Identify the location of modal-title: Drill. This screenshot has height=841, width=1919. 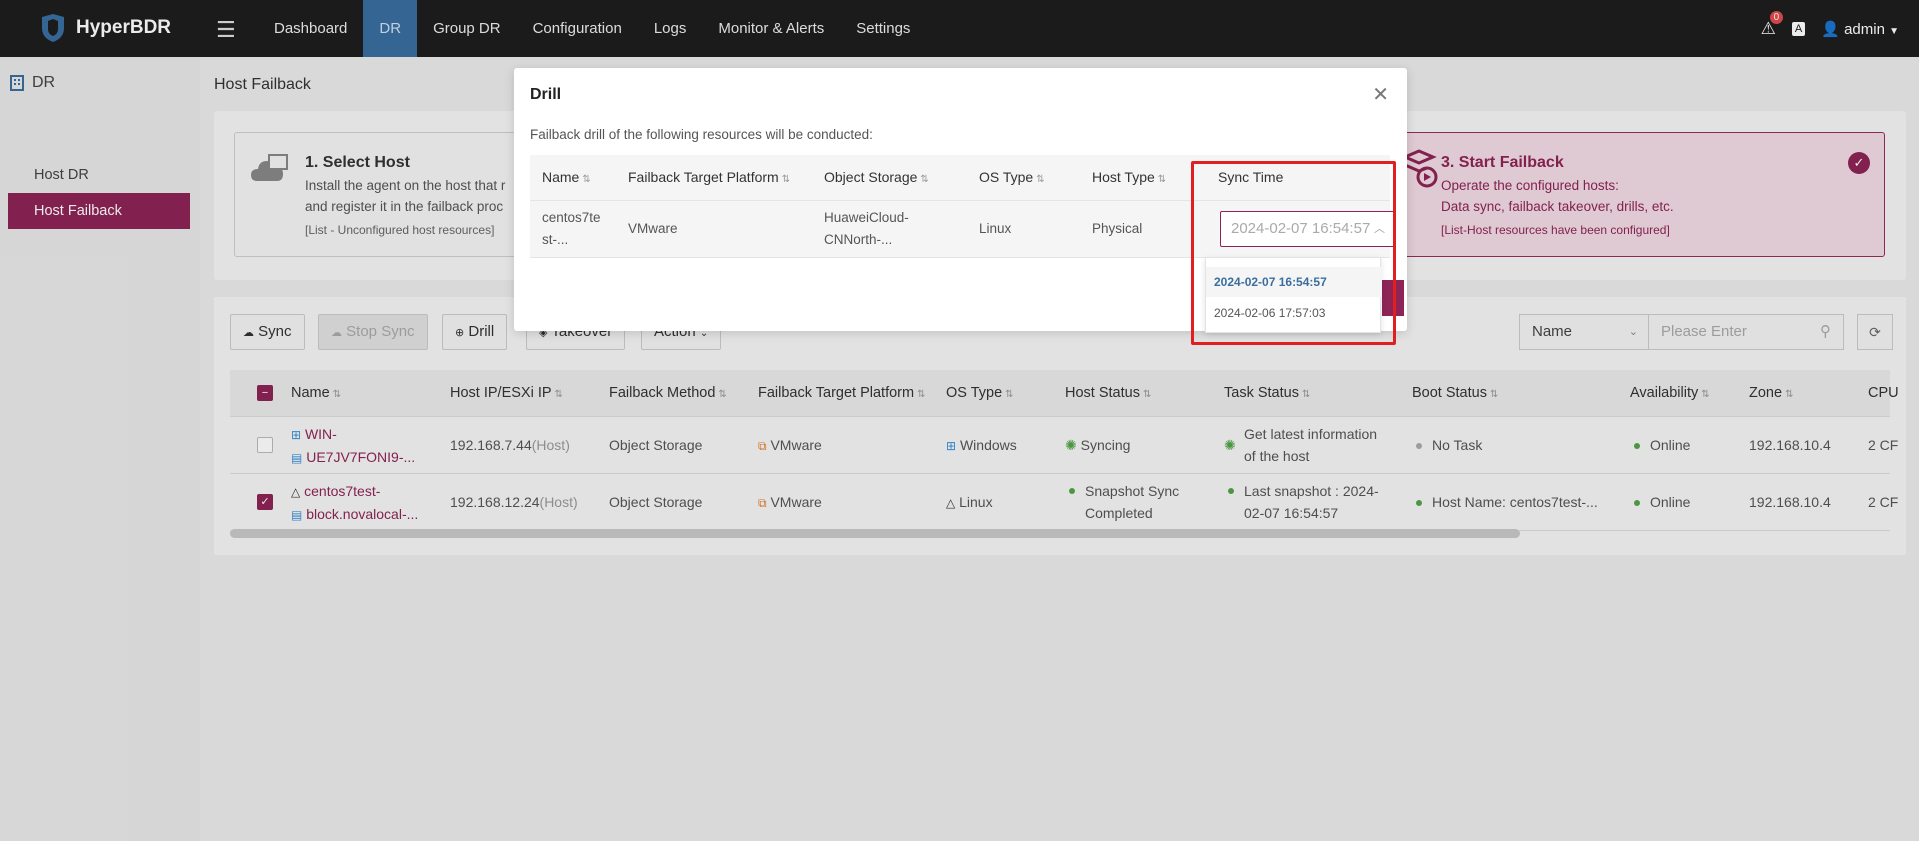
(546, 94).